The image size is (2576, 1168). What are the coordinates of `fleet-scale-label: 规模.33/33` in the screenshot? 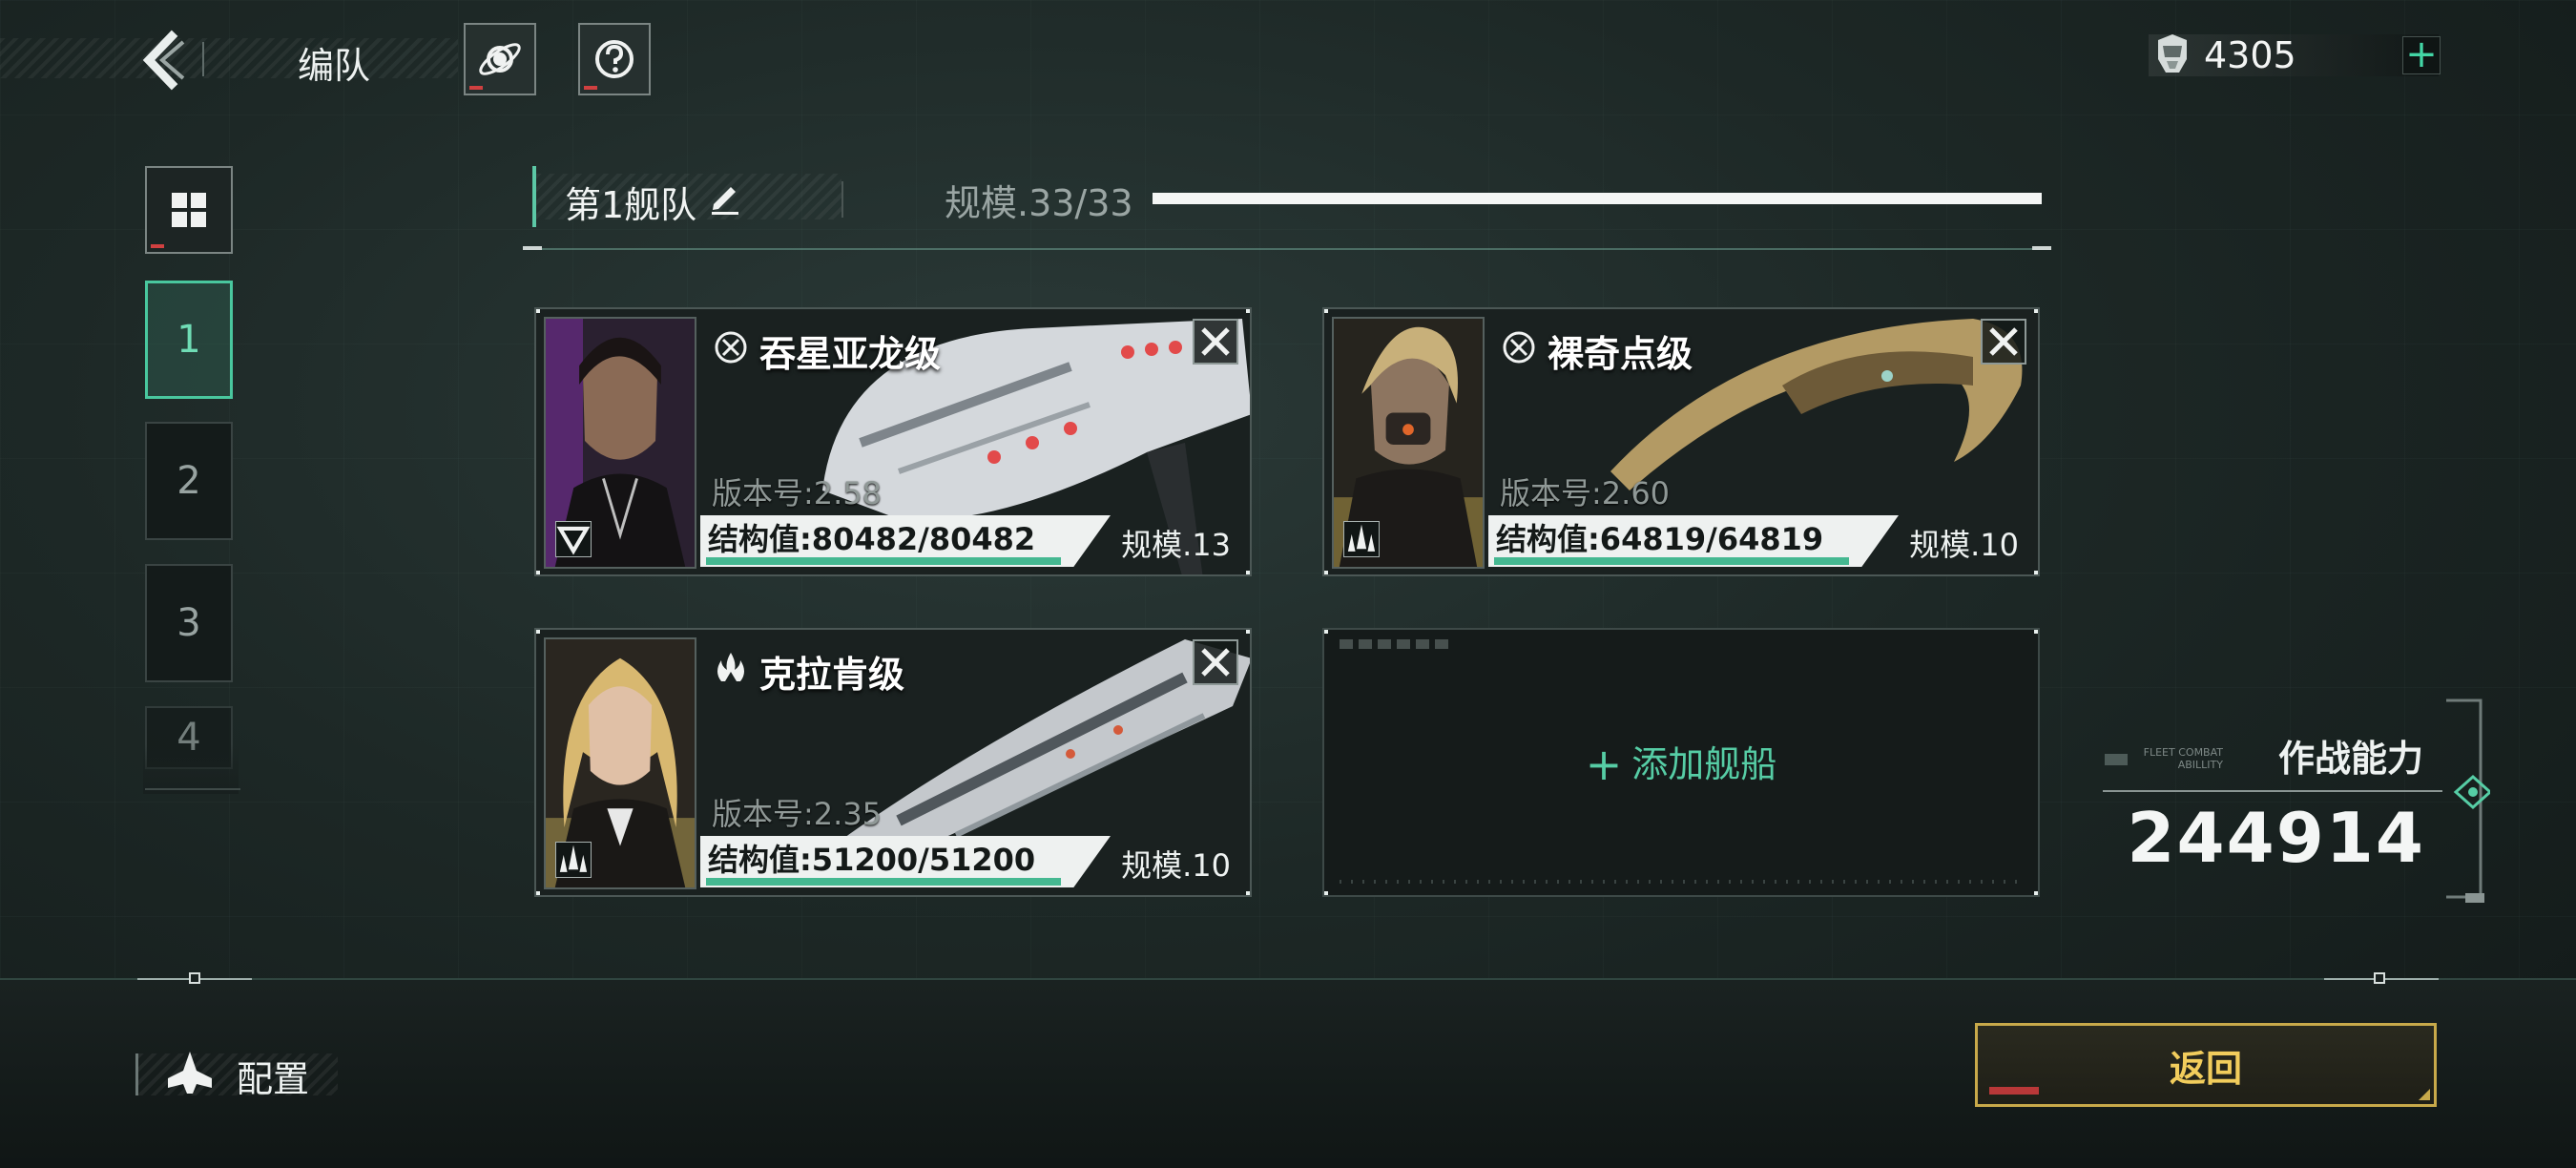 It's located at (1039, 203).